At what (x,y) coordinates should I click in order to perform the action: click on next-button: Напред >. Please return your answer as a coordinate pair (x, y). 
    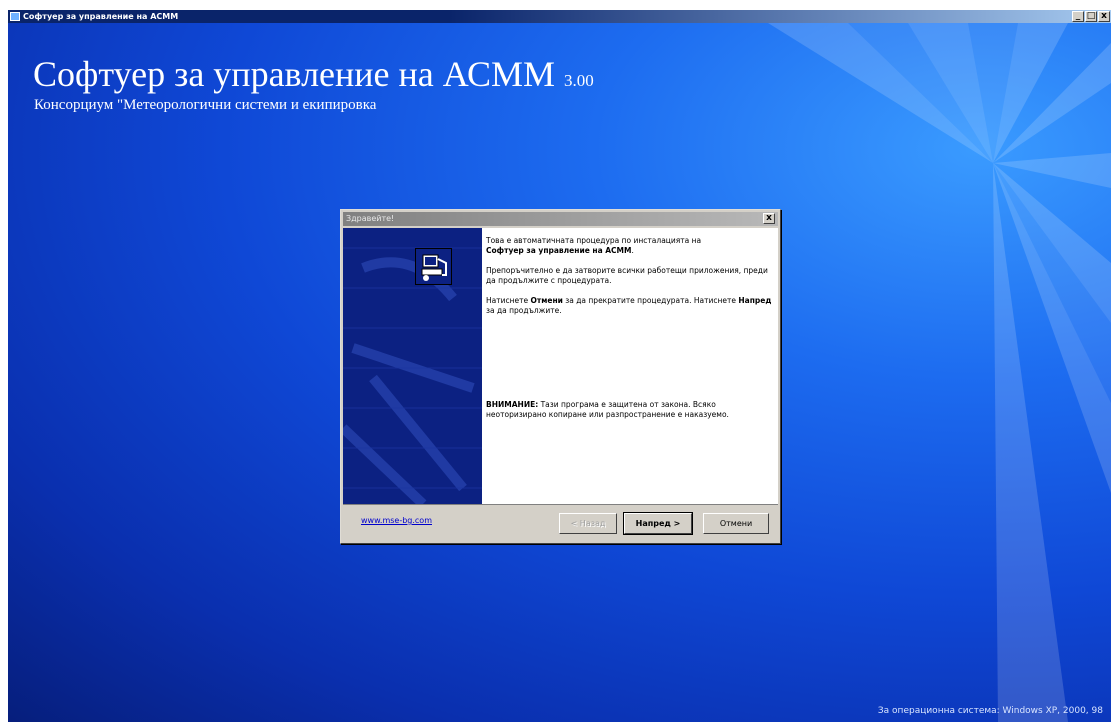
    Looking at the image, I should click on (658, 523).